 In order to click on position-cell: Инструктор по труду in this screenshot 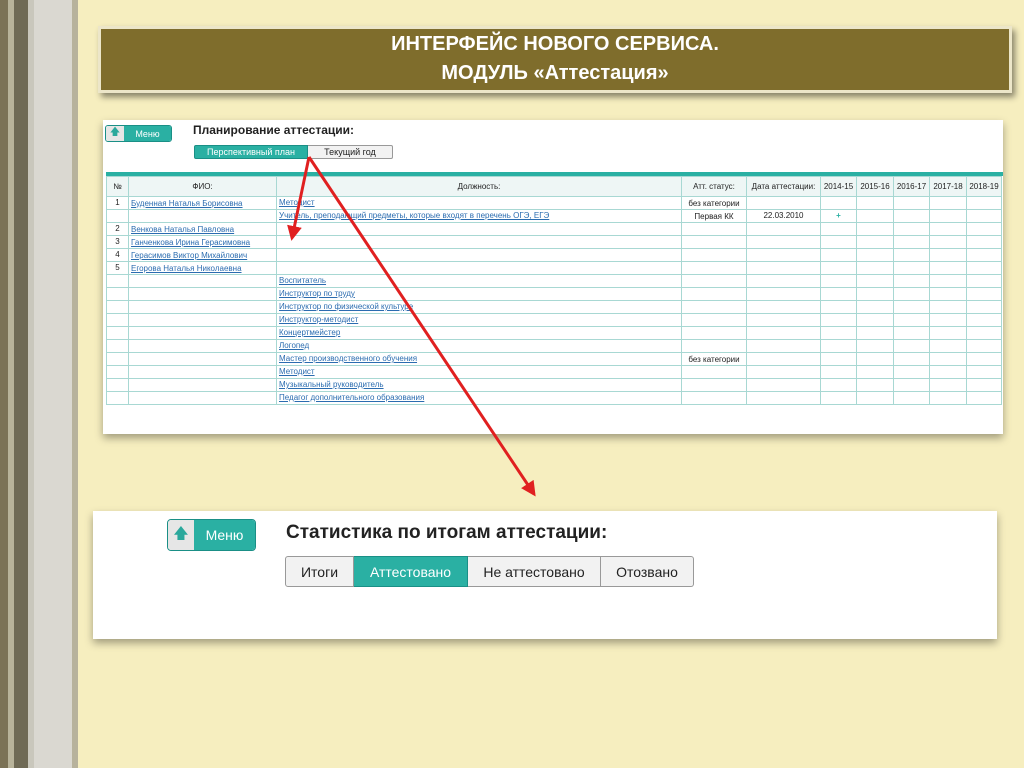, I will do `click(479, 294)`.